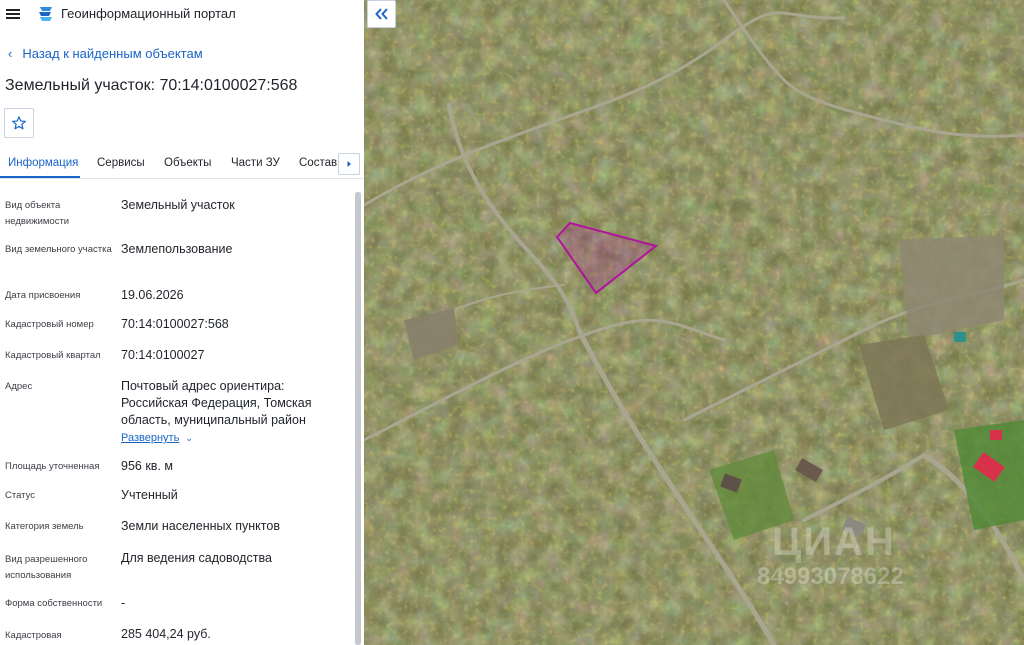 Image resolution: width=1024 pixels, height=645 pixels. I want to click on row-value: 285 404,24 руб., so click(166, 634).